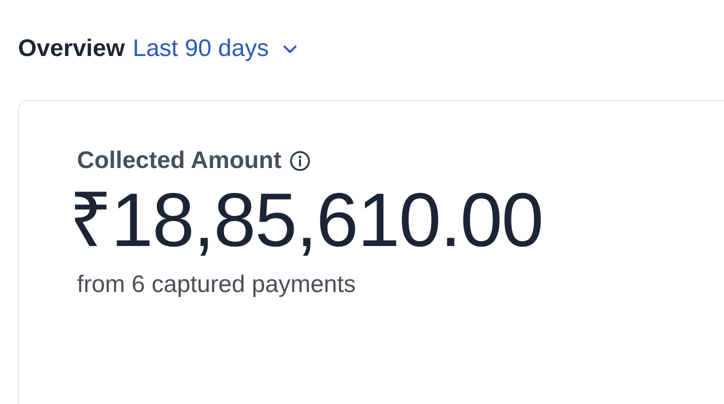  Describe the element at coordinates (306, 221) in the screenshot. I see `metric-value: ₹18,85,610.00` at that location.